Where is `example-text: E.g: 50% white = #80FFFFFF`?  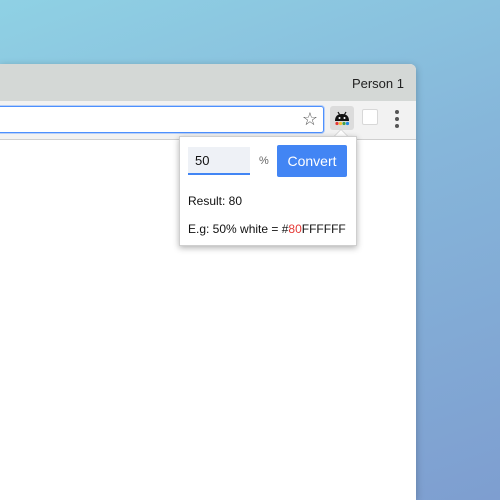
example-text: E.g: 50% white = #80FFFFFF is located at coordinates (267, 229).